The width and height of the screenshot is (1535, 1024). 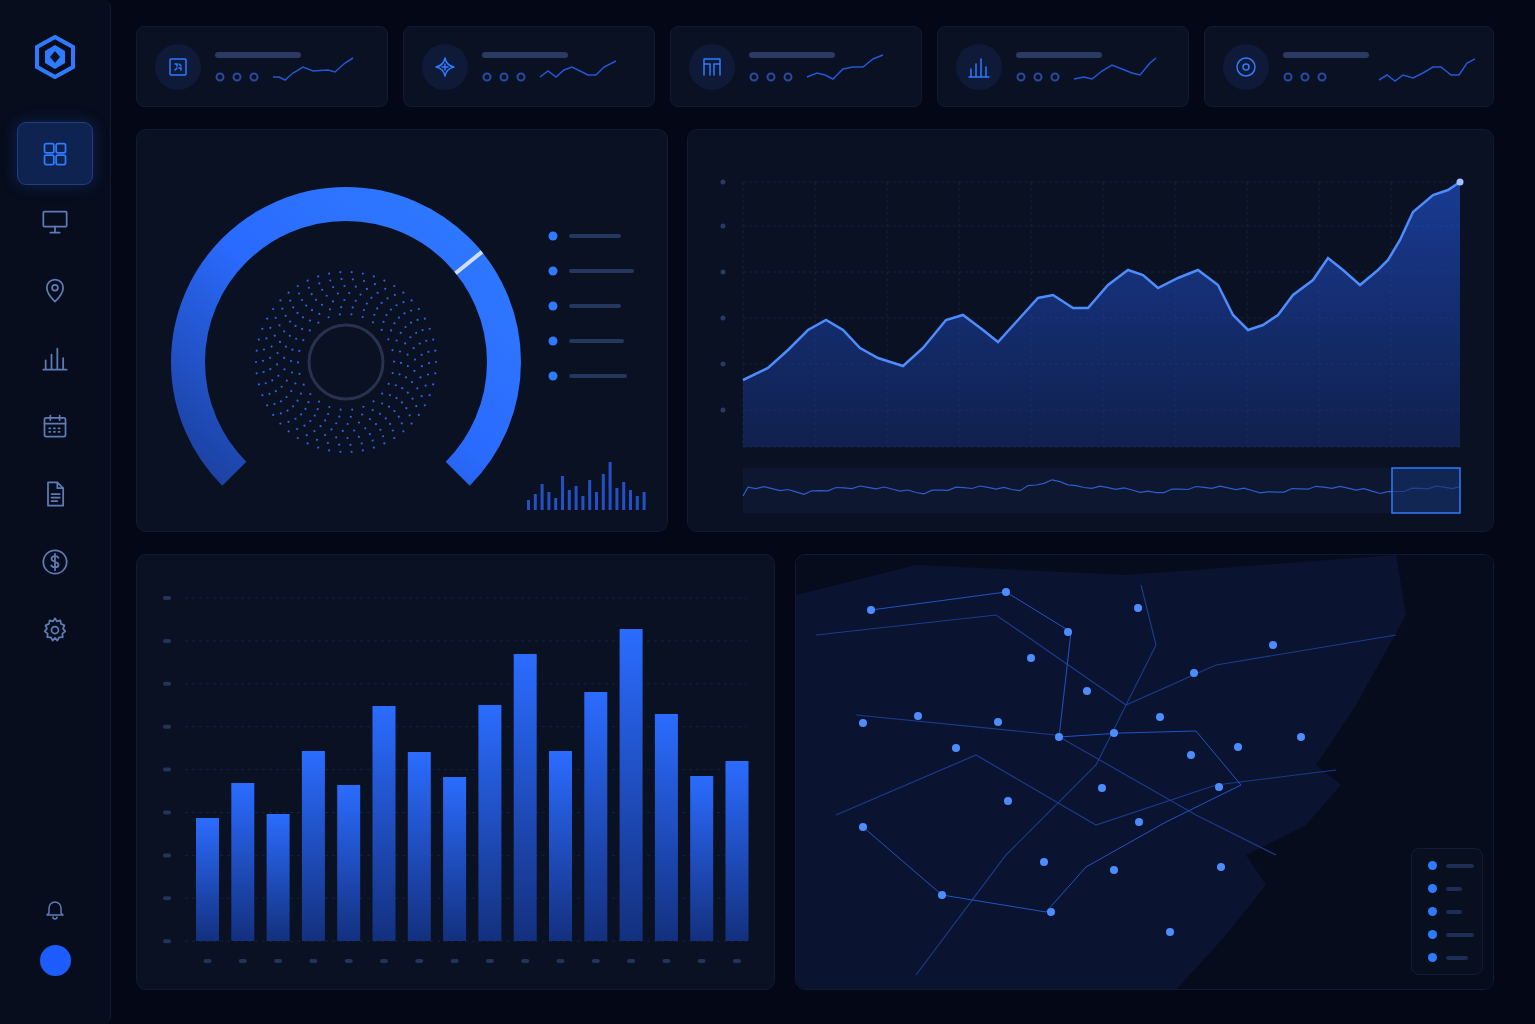 What do you see at coordinates (55, 153) in the screenshot?
I see `nav-item` at bounding box center [55, 153].